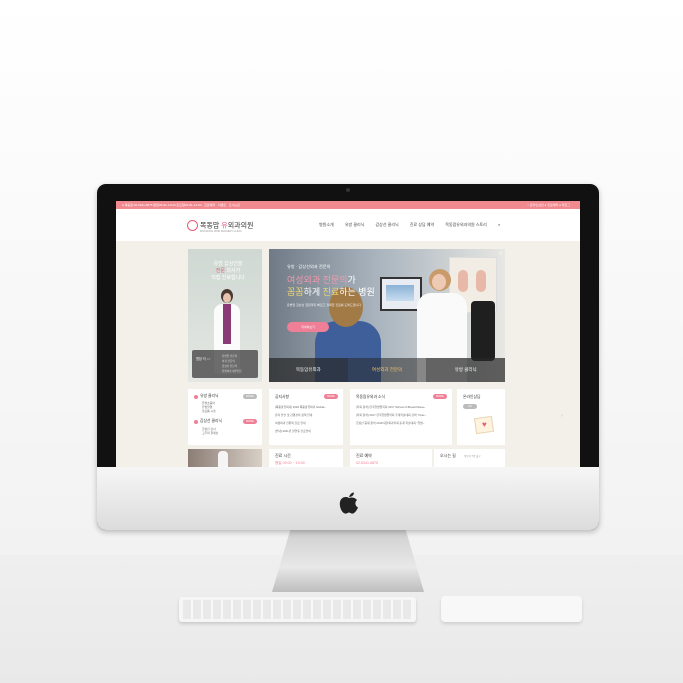 The width and height of the screenshot is (683, 683). What do you see at coordinates (484, 425) in the screenshot?
I see `heart-letter-icon: ♥` at bounding box center [484, 425].